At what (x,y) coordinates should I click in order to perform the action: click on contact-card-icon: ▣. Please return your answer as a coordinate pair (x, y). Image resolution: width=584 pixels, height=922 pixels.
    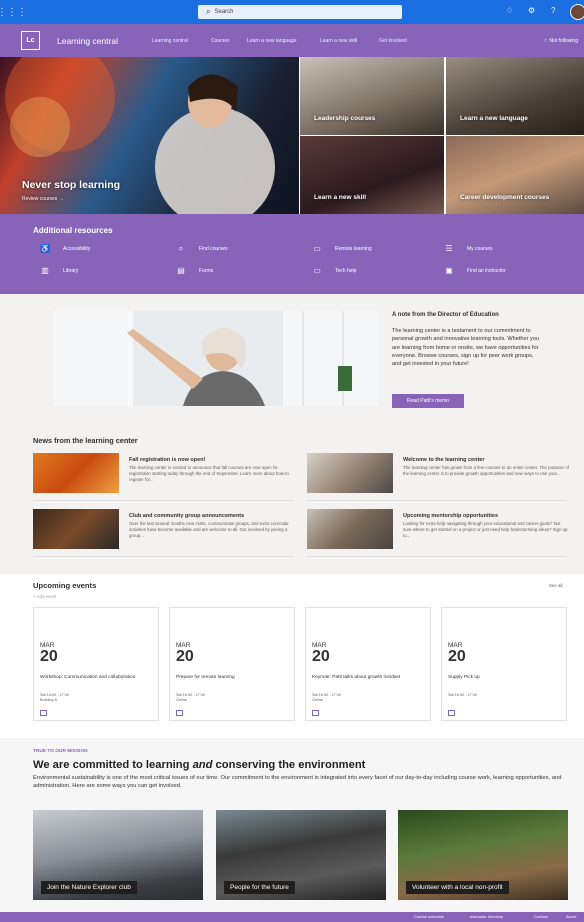
    Looking at the image, I should click on (449, 270).